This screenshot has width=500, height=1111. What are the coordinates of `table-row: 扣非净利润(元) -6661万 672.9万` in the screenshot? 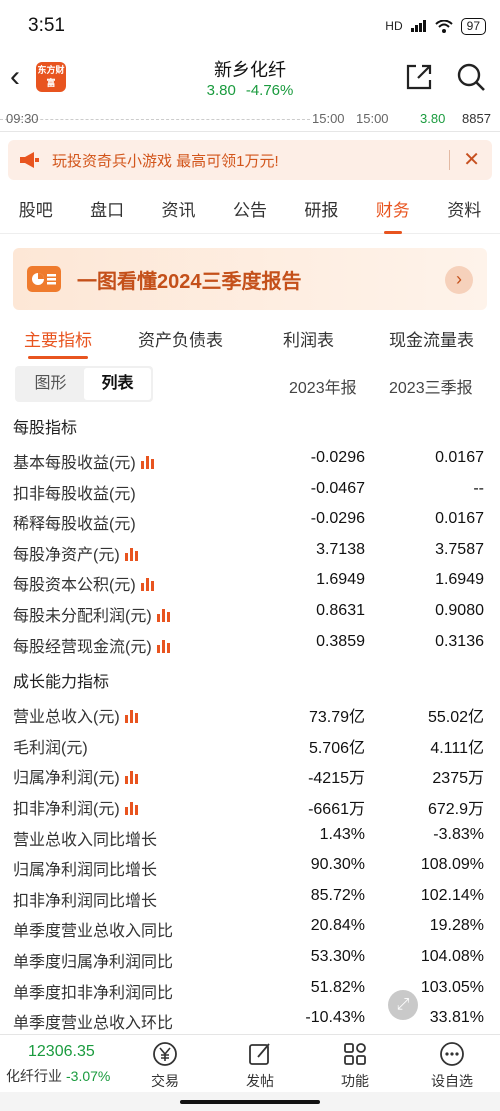 It's located at (250, 805).